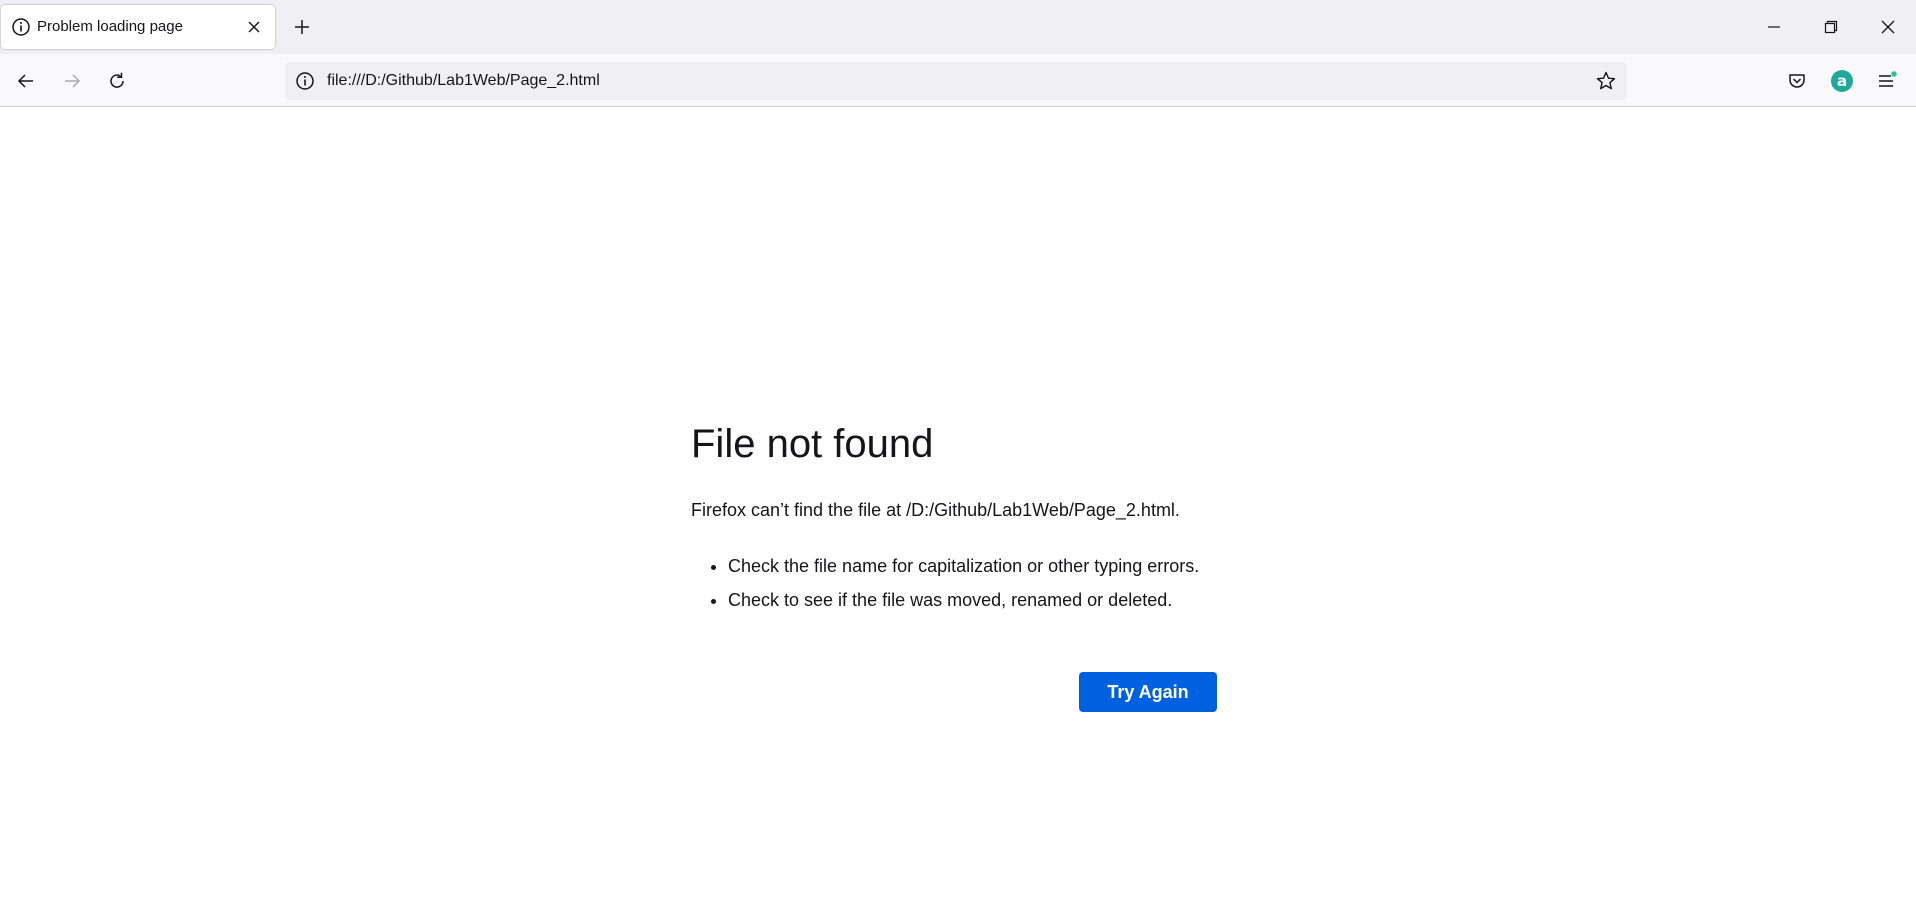 This screenshot has height=901, width=1916. What do you see at coordinates (1894, 74) in the screenshot?
I see `notification-dot` at bounding box center [1894, 74].